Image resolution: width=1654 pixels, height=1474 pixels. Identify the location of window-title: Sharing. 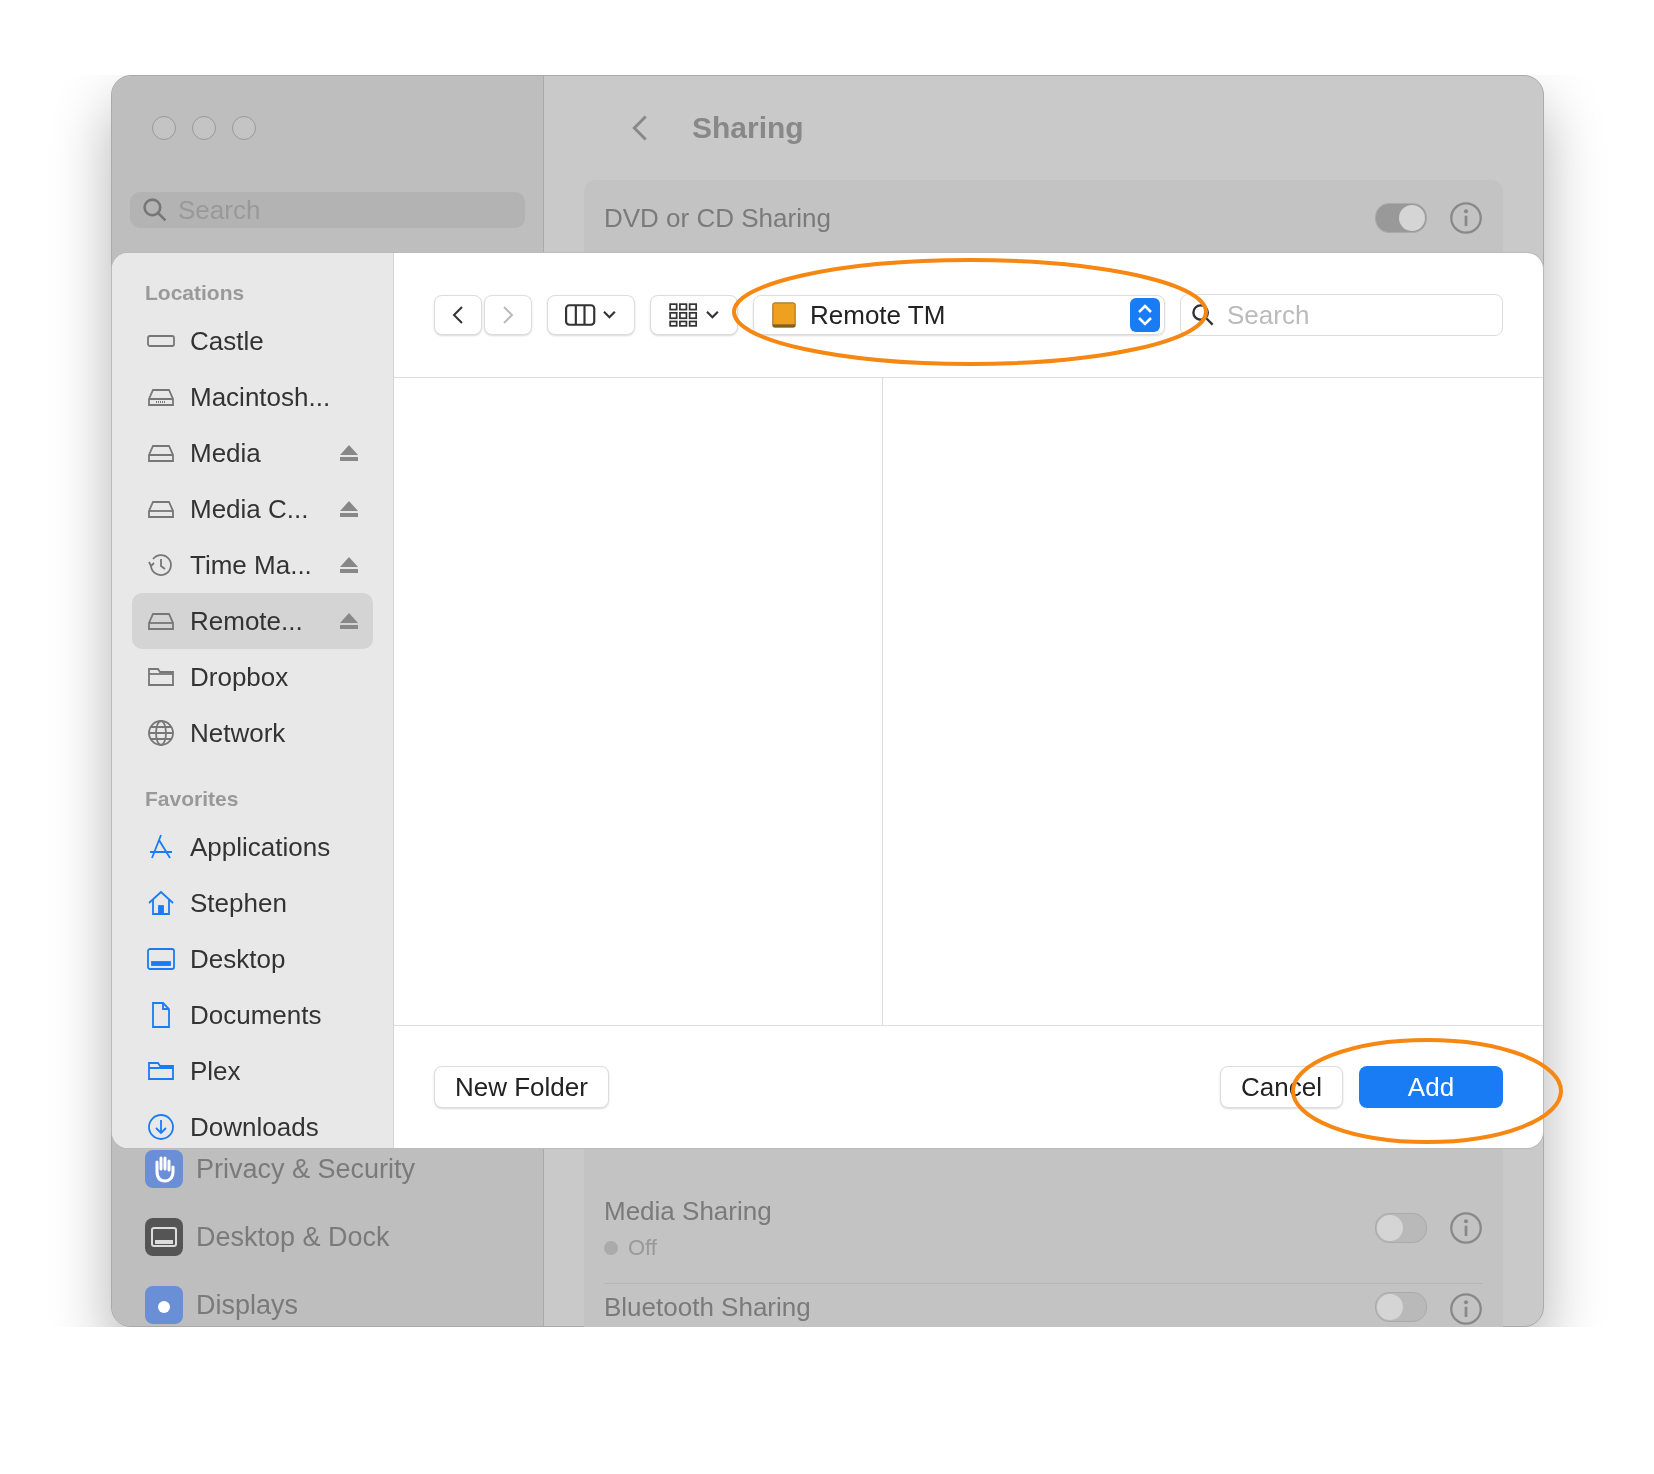
(748, 128).